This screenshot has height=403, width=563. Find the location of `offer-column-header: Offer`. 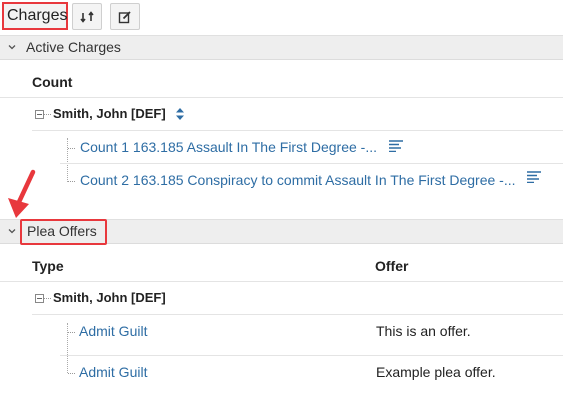

offer-column-header: Offer is located at coordinates (391, 266).